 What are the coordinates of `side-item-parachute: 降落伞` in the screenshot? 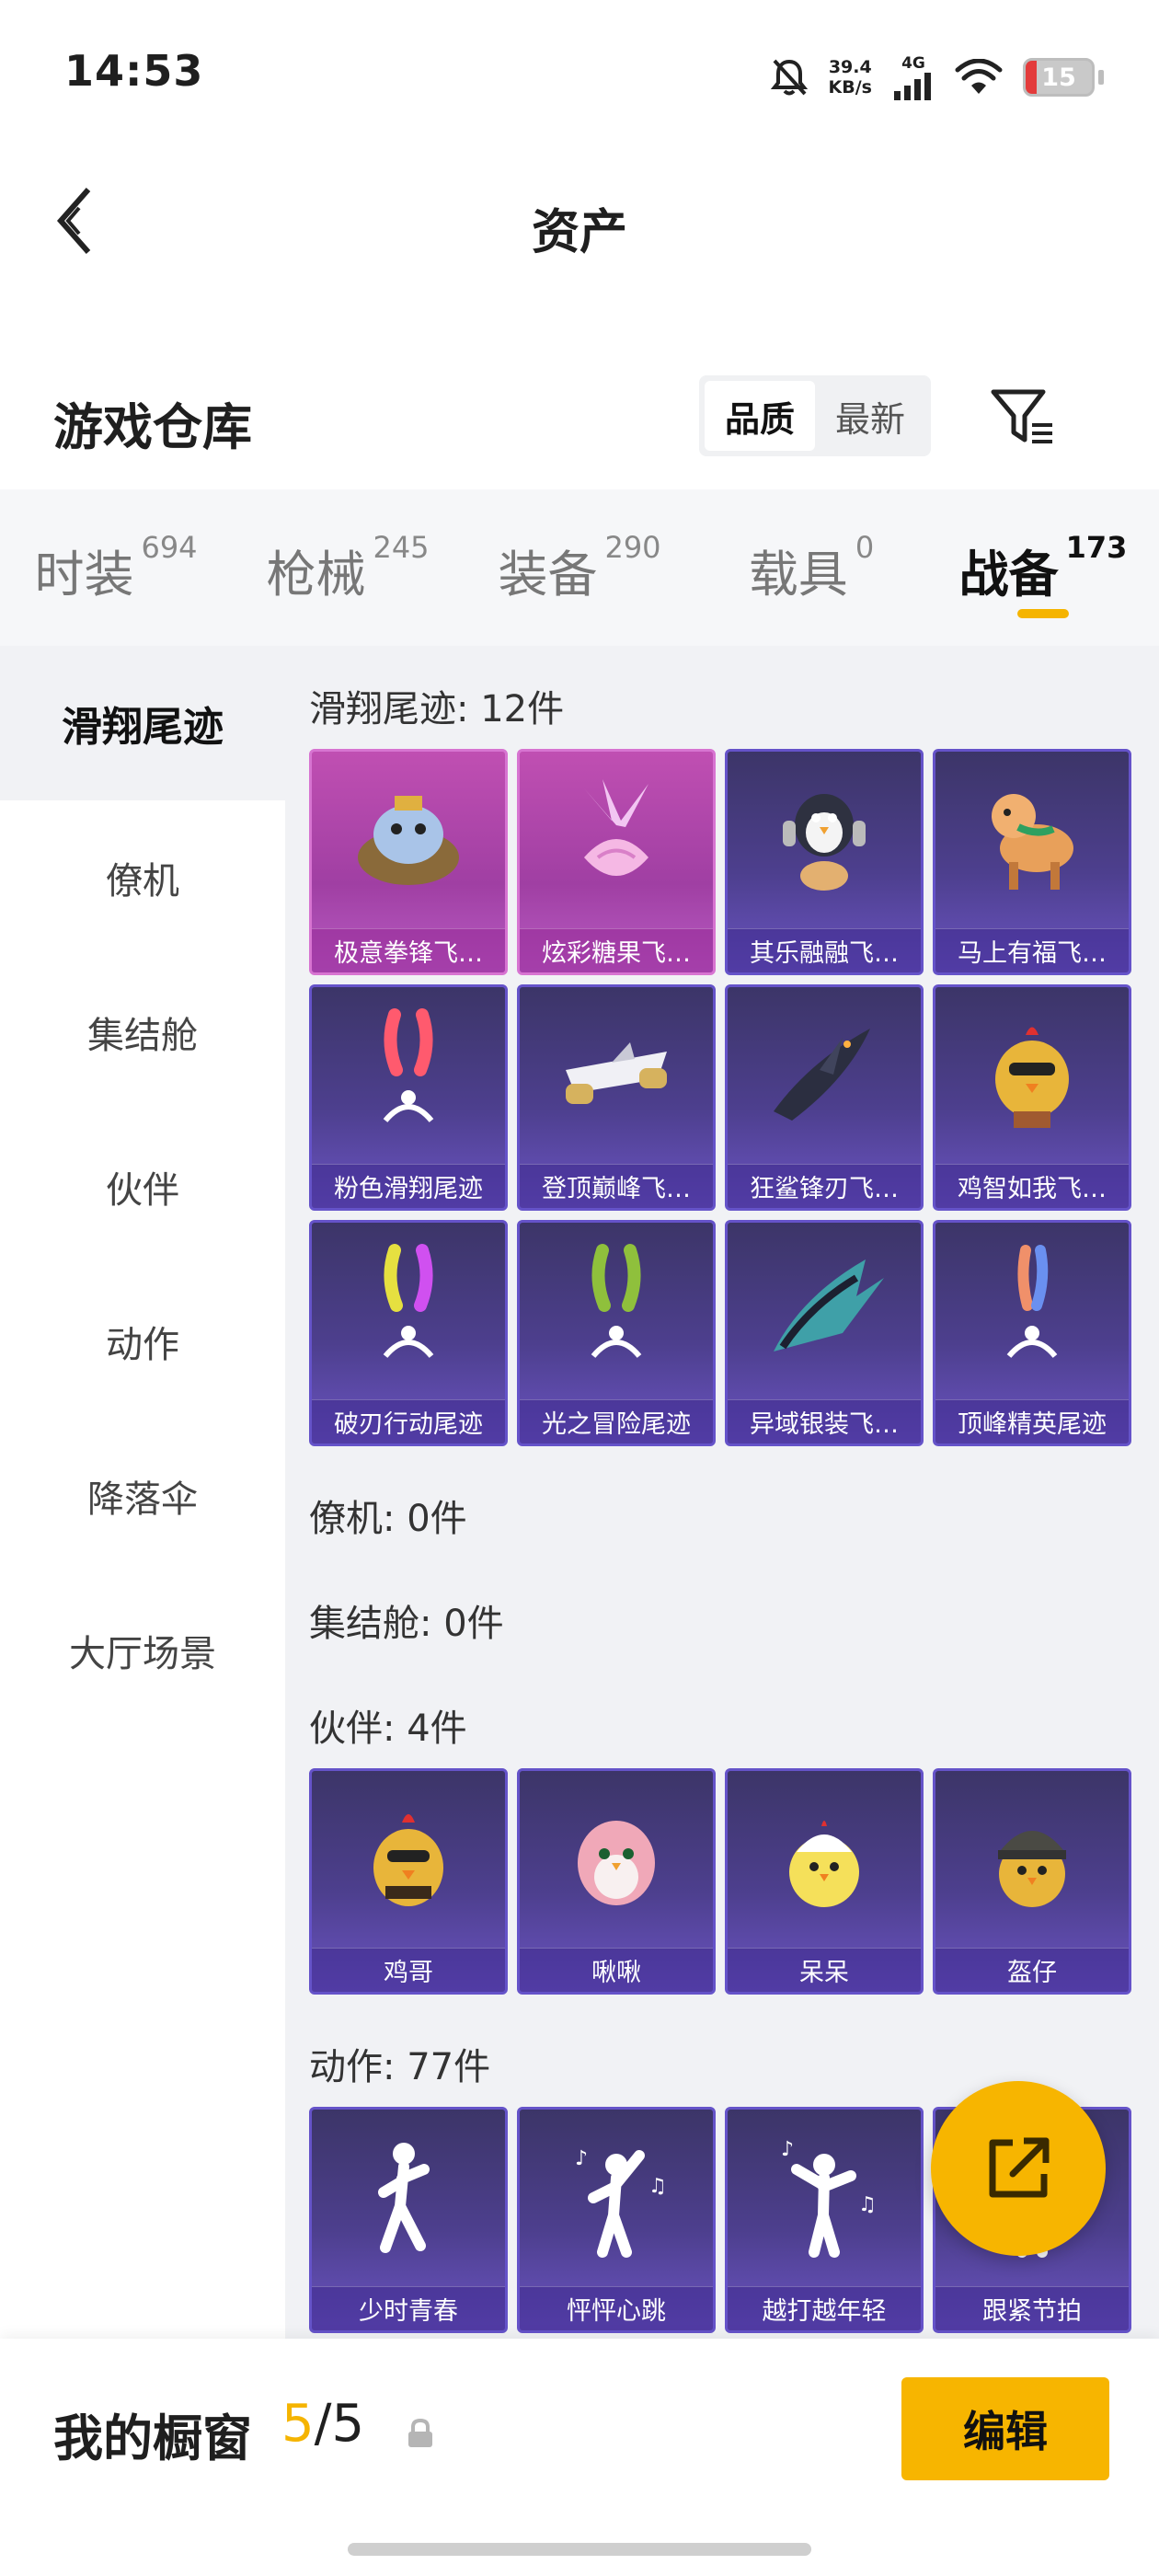 It's located at (142, 1496).